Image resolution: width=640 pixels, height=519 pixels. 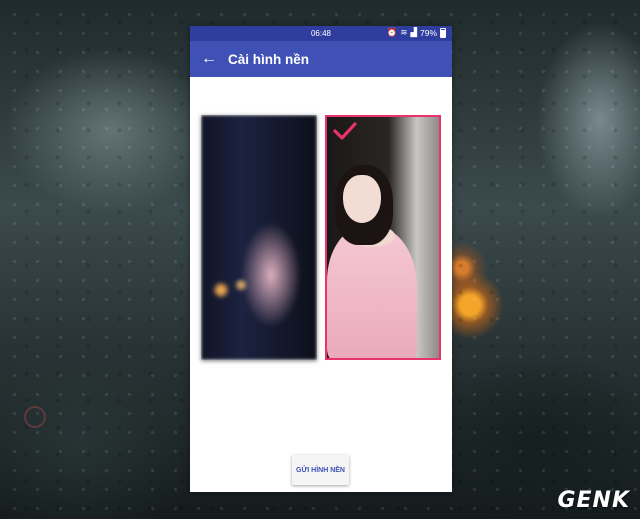 I want to click on wallpaper-option-selected, so click(x=383, y=237).